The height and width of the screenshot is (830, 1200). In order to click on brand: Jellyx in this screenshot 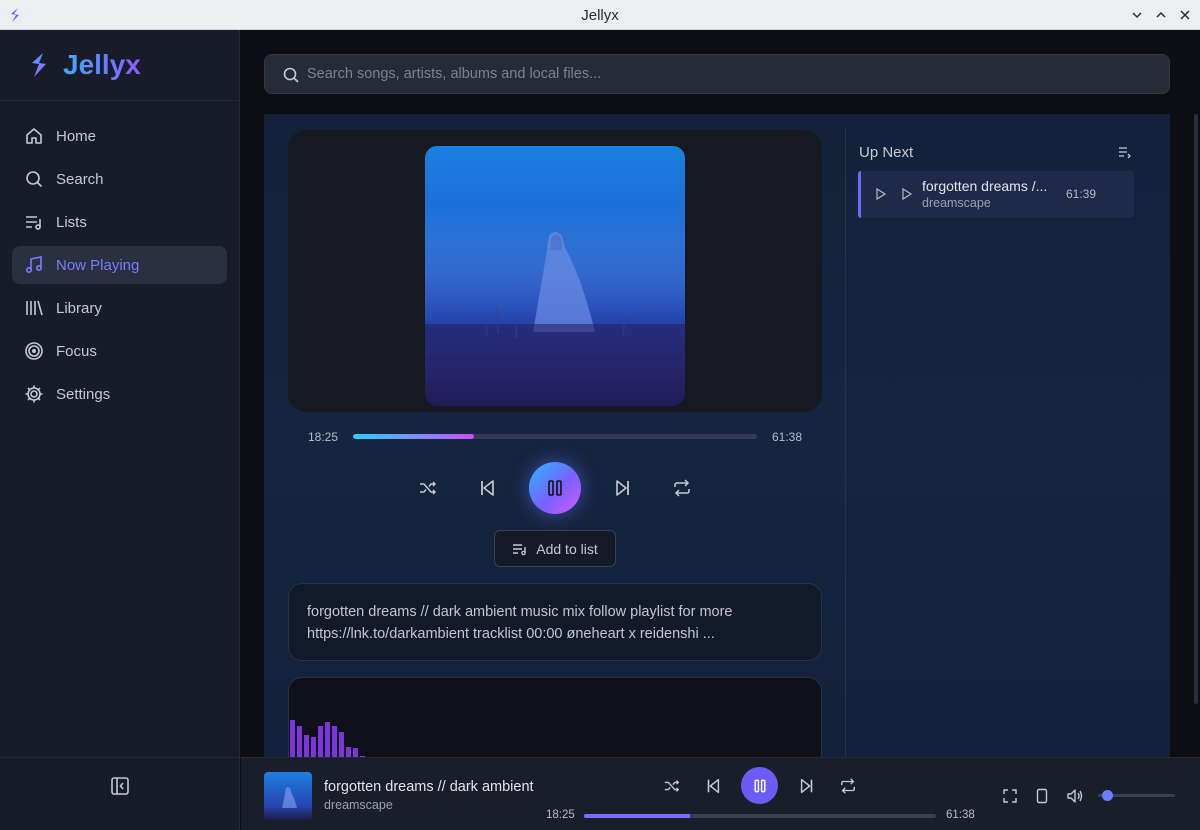, I will do `click(119, 65)`.